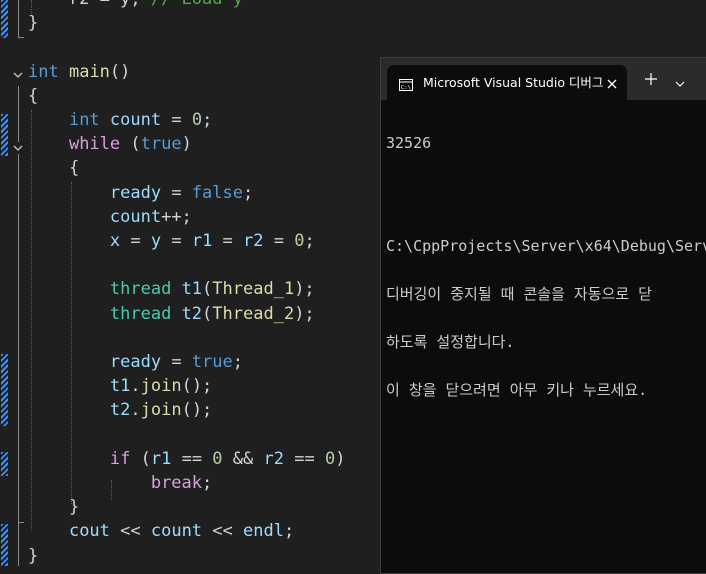 This screenshot has height=574, width=706. I want to click on code-token: (), so click(120, 71).